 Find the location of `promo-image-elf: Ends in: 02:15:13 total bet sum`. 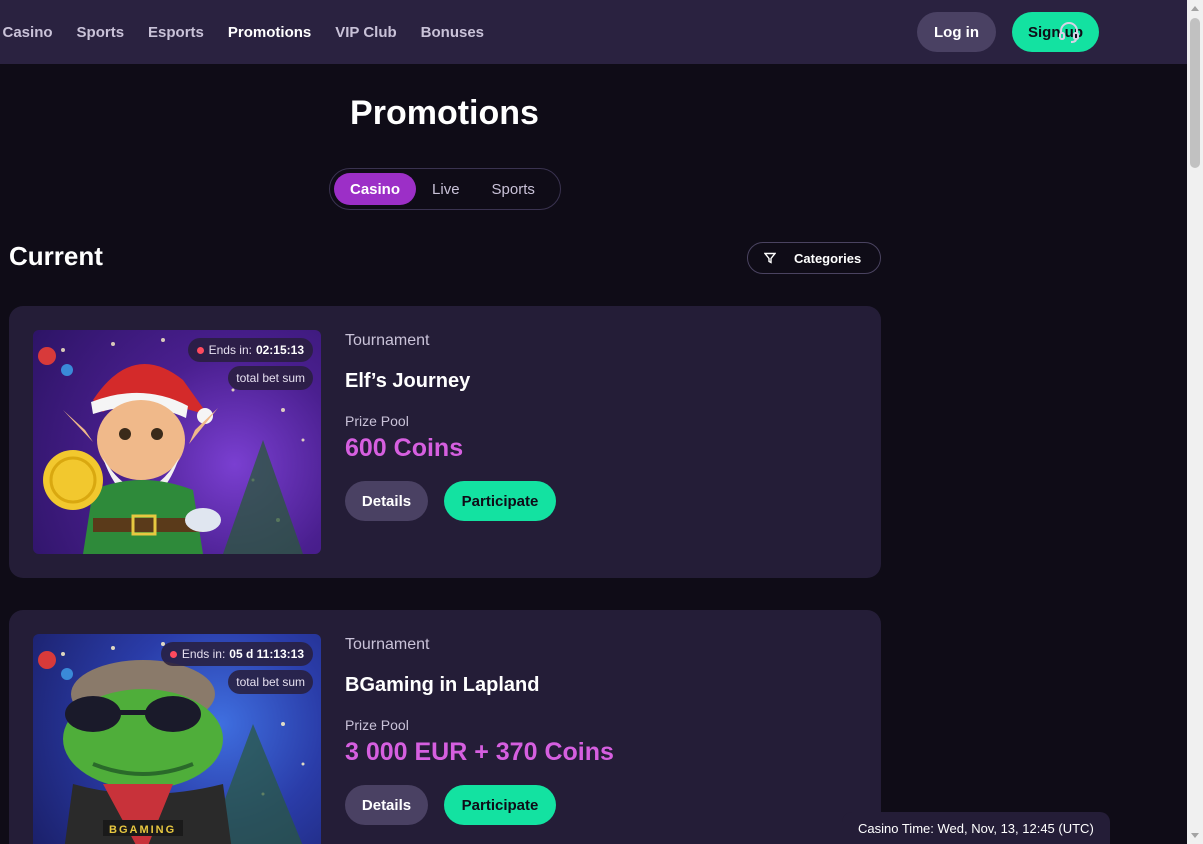

promo-image-elf: Ends in: 02:15:13 total bet sum is located at coordinates (177, 442).